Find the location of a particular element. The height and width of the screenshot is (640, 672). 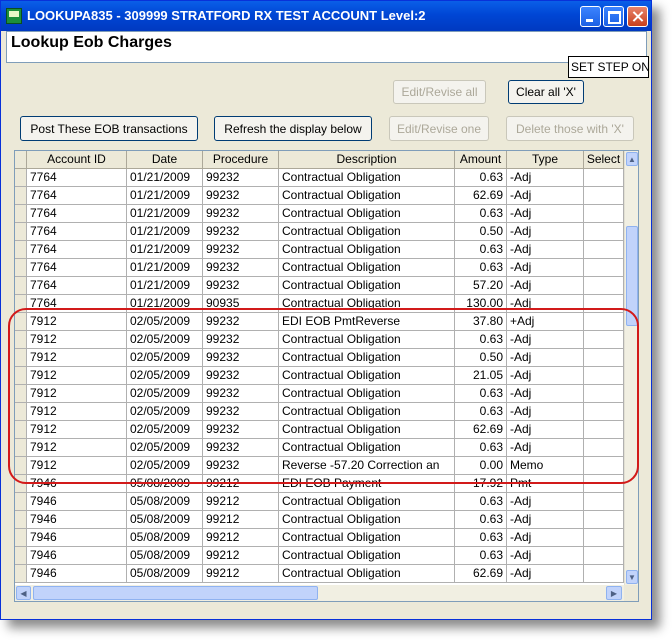

scroll-down-icon: ▼ is located at coordinates (632, 577).